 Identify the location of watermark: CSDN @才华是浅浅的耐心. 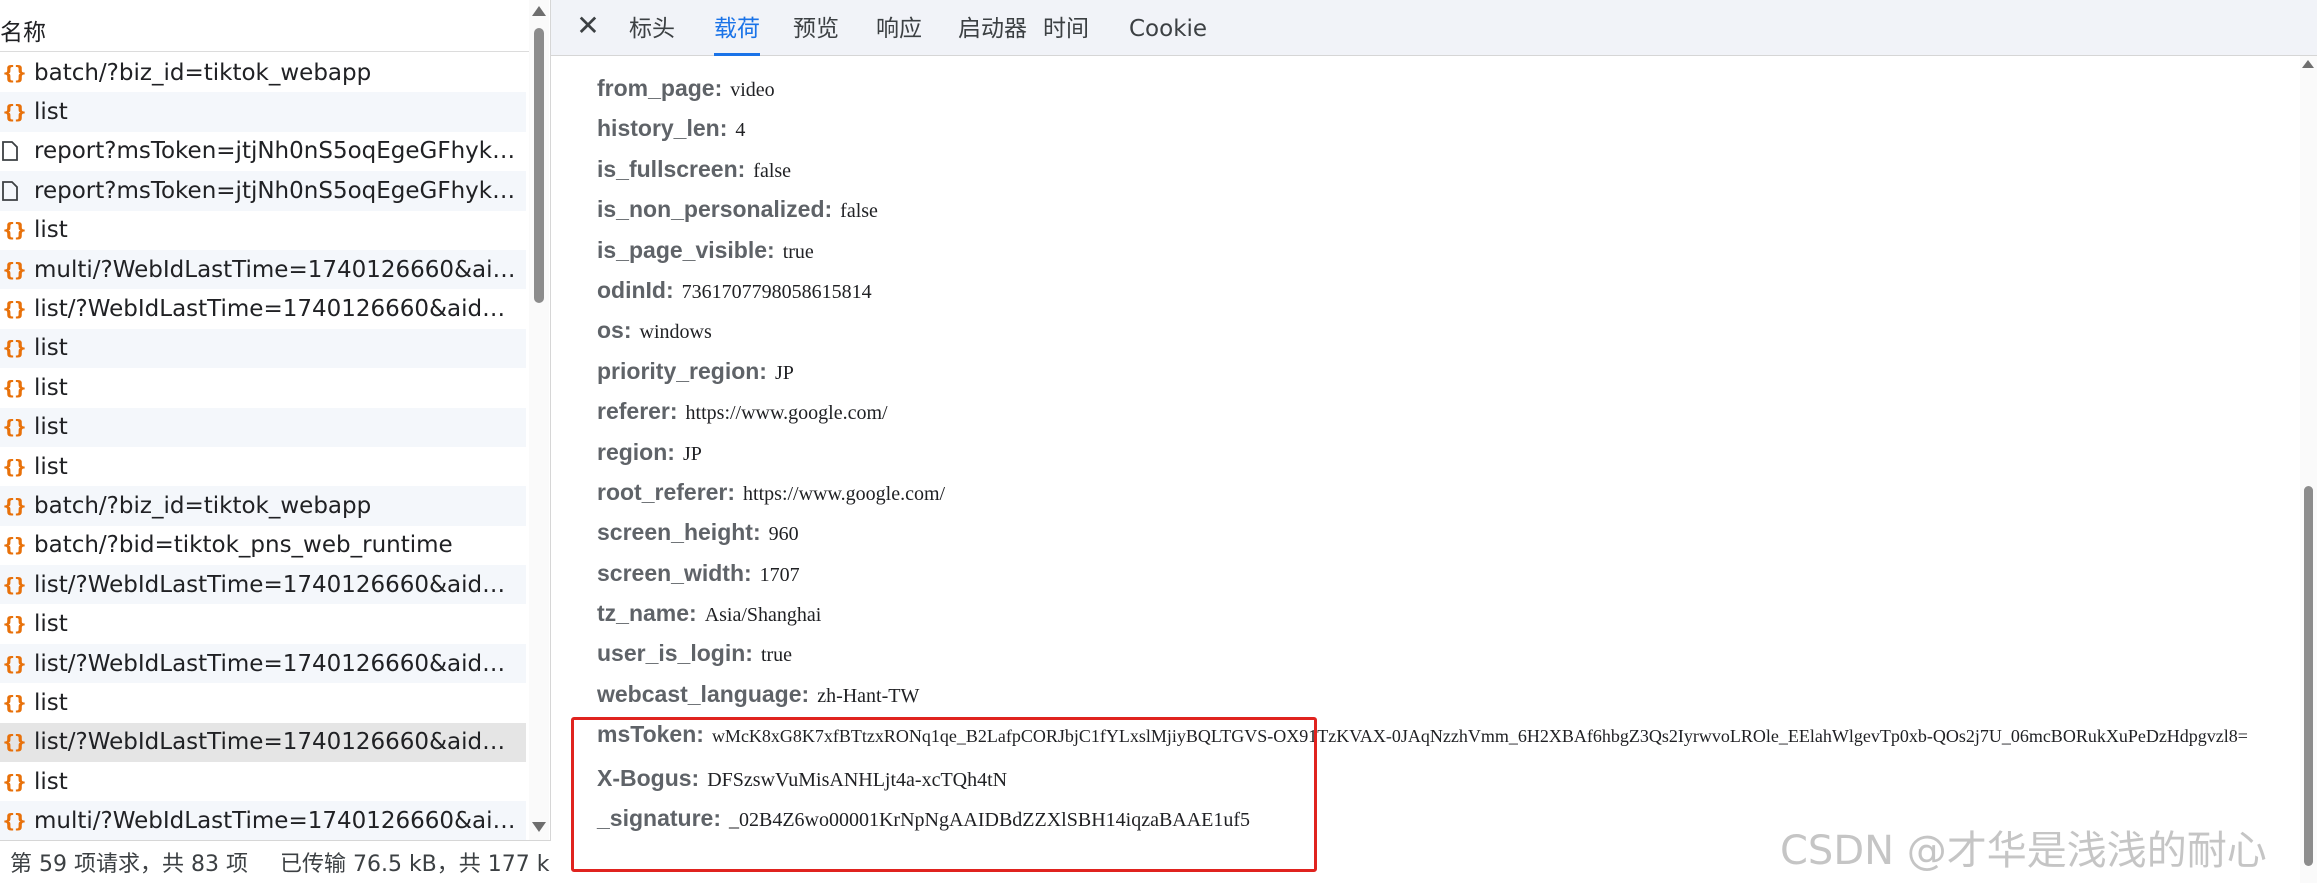
(2023, 851).